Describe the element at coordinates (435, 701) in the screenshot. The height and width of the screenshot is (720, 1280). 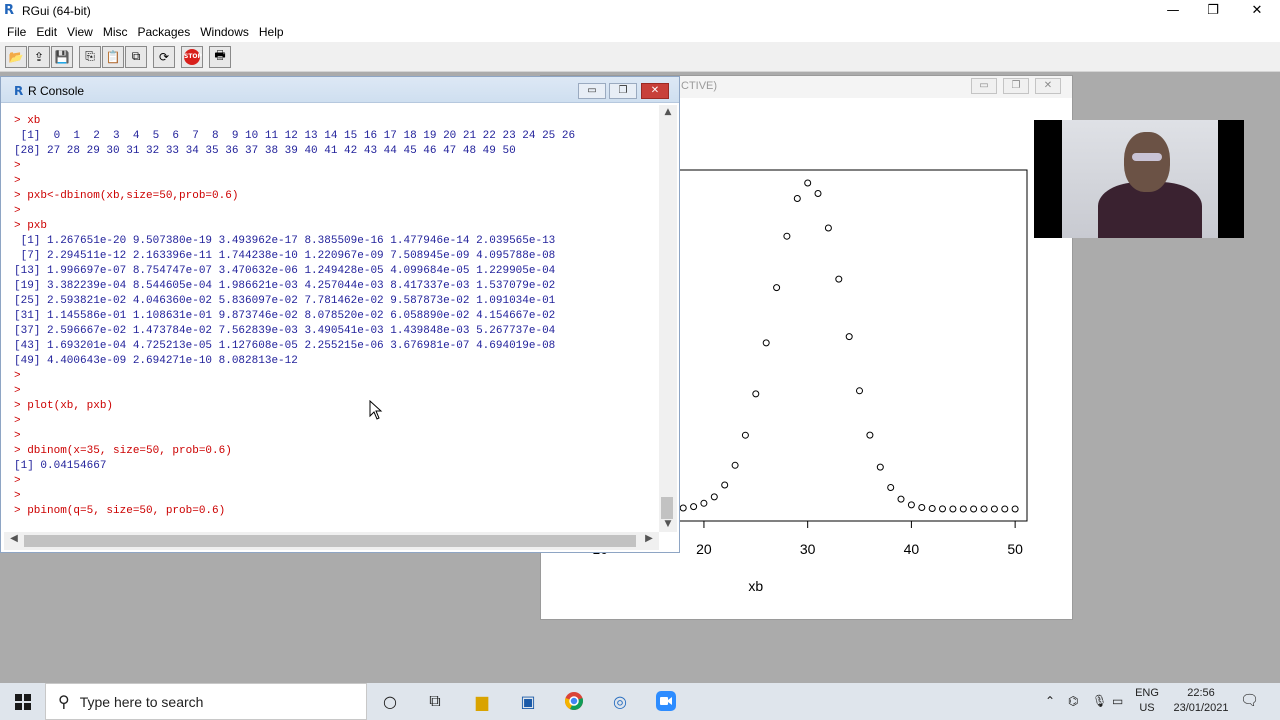
I see `task-view-icon: ⧉` at that location.